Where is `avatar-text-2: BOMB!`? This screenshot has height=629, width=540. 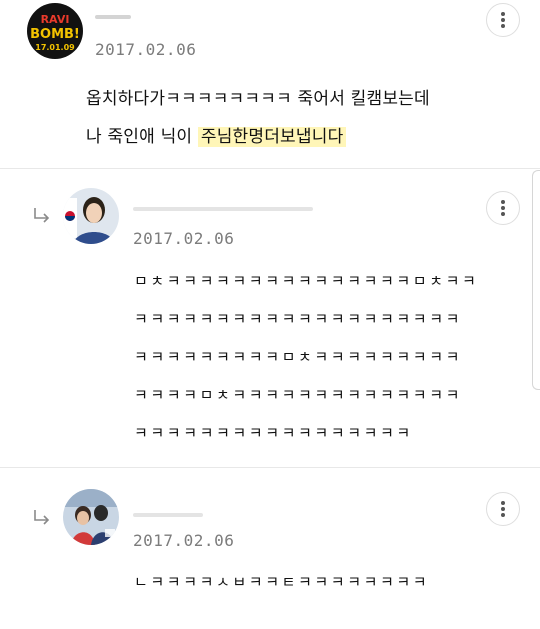 avatar-text-2: BOMB! is located at coordinates (55, 34).